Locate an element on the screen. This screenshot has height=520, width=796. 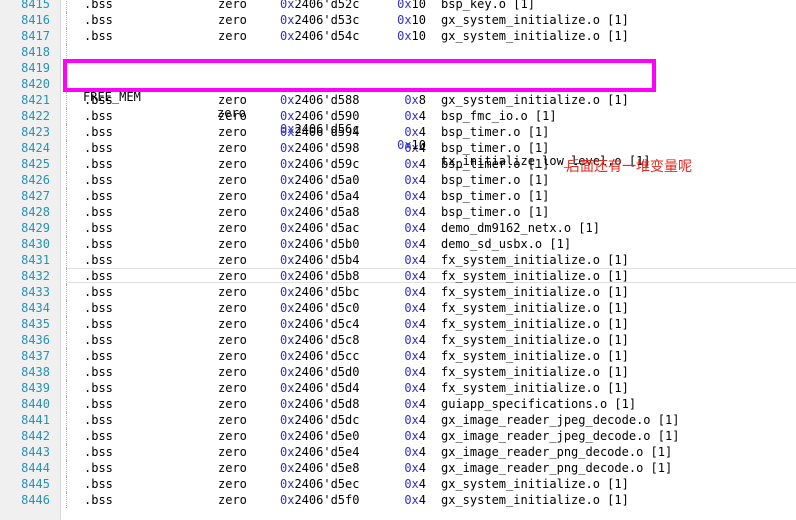
code-line: 8415 .bss zero 0x2406'd52c 0x10 bsp_key.o [1] is located at coordinates (398, 6).